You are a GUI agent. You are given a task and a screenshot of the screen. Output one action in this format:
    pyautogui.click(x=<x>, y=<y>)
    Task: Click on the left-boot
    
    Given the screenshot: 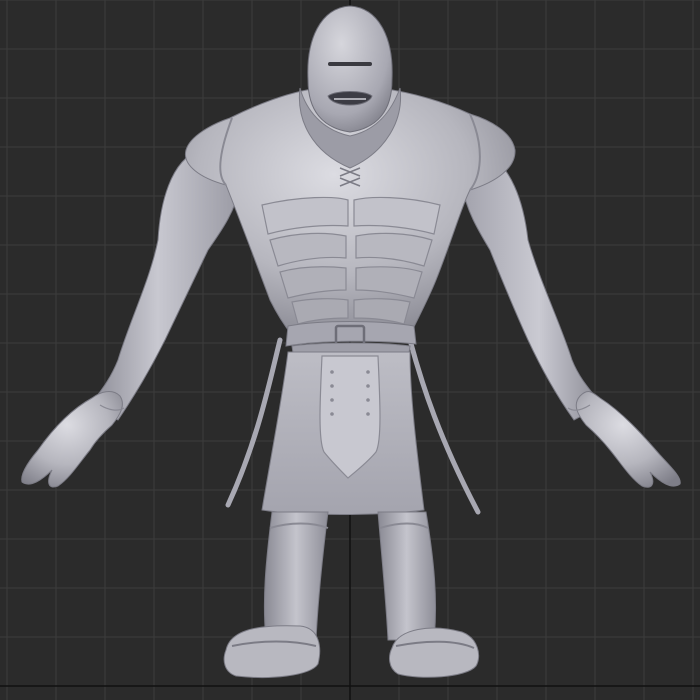 What is the action you would take?
    pyautogui.click(x=272, y=651)
    